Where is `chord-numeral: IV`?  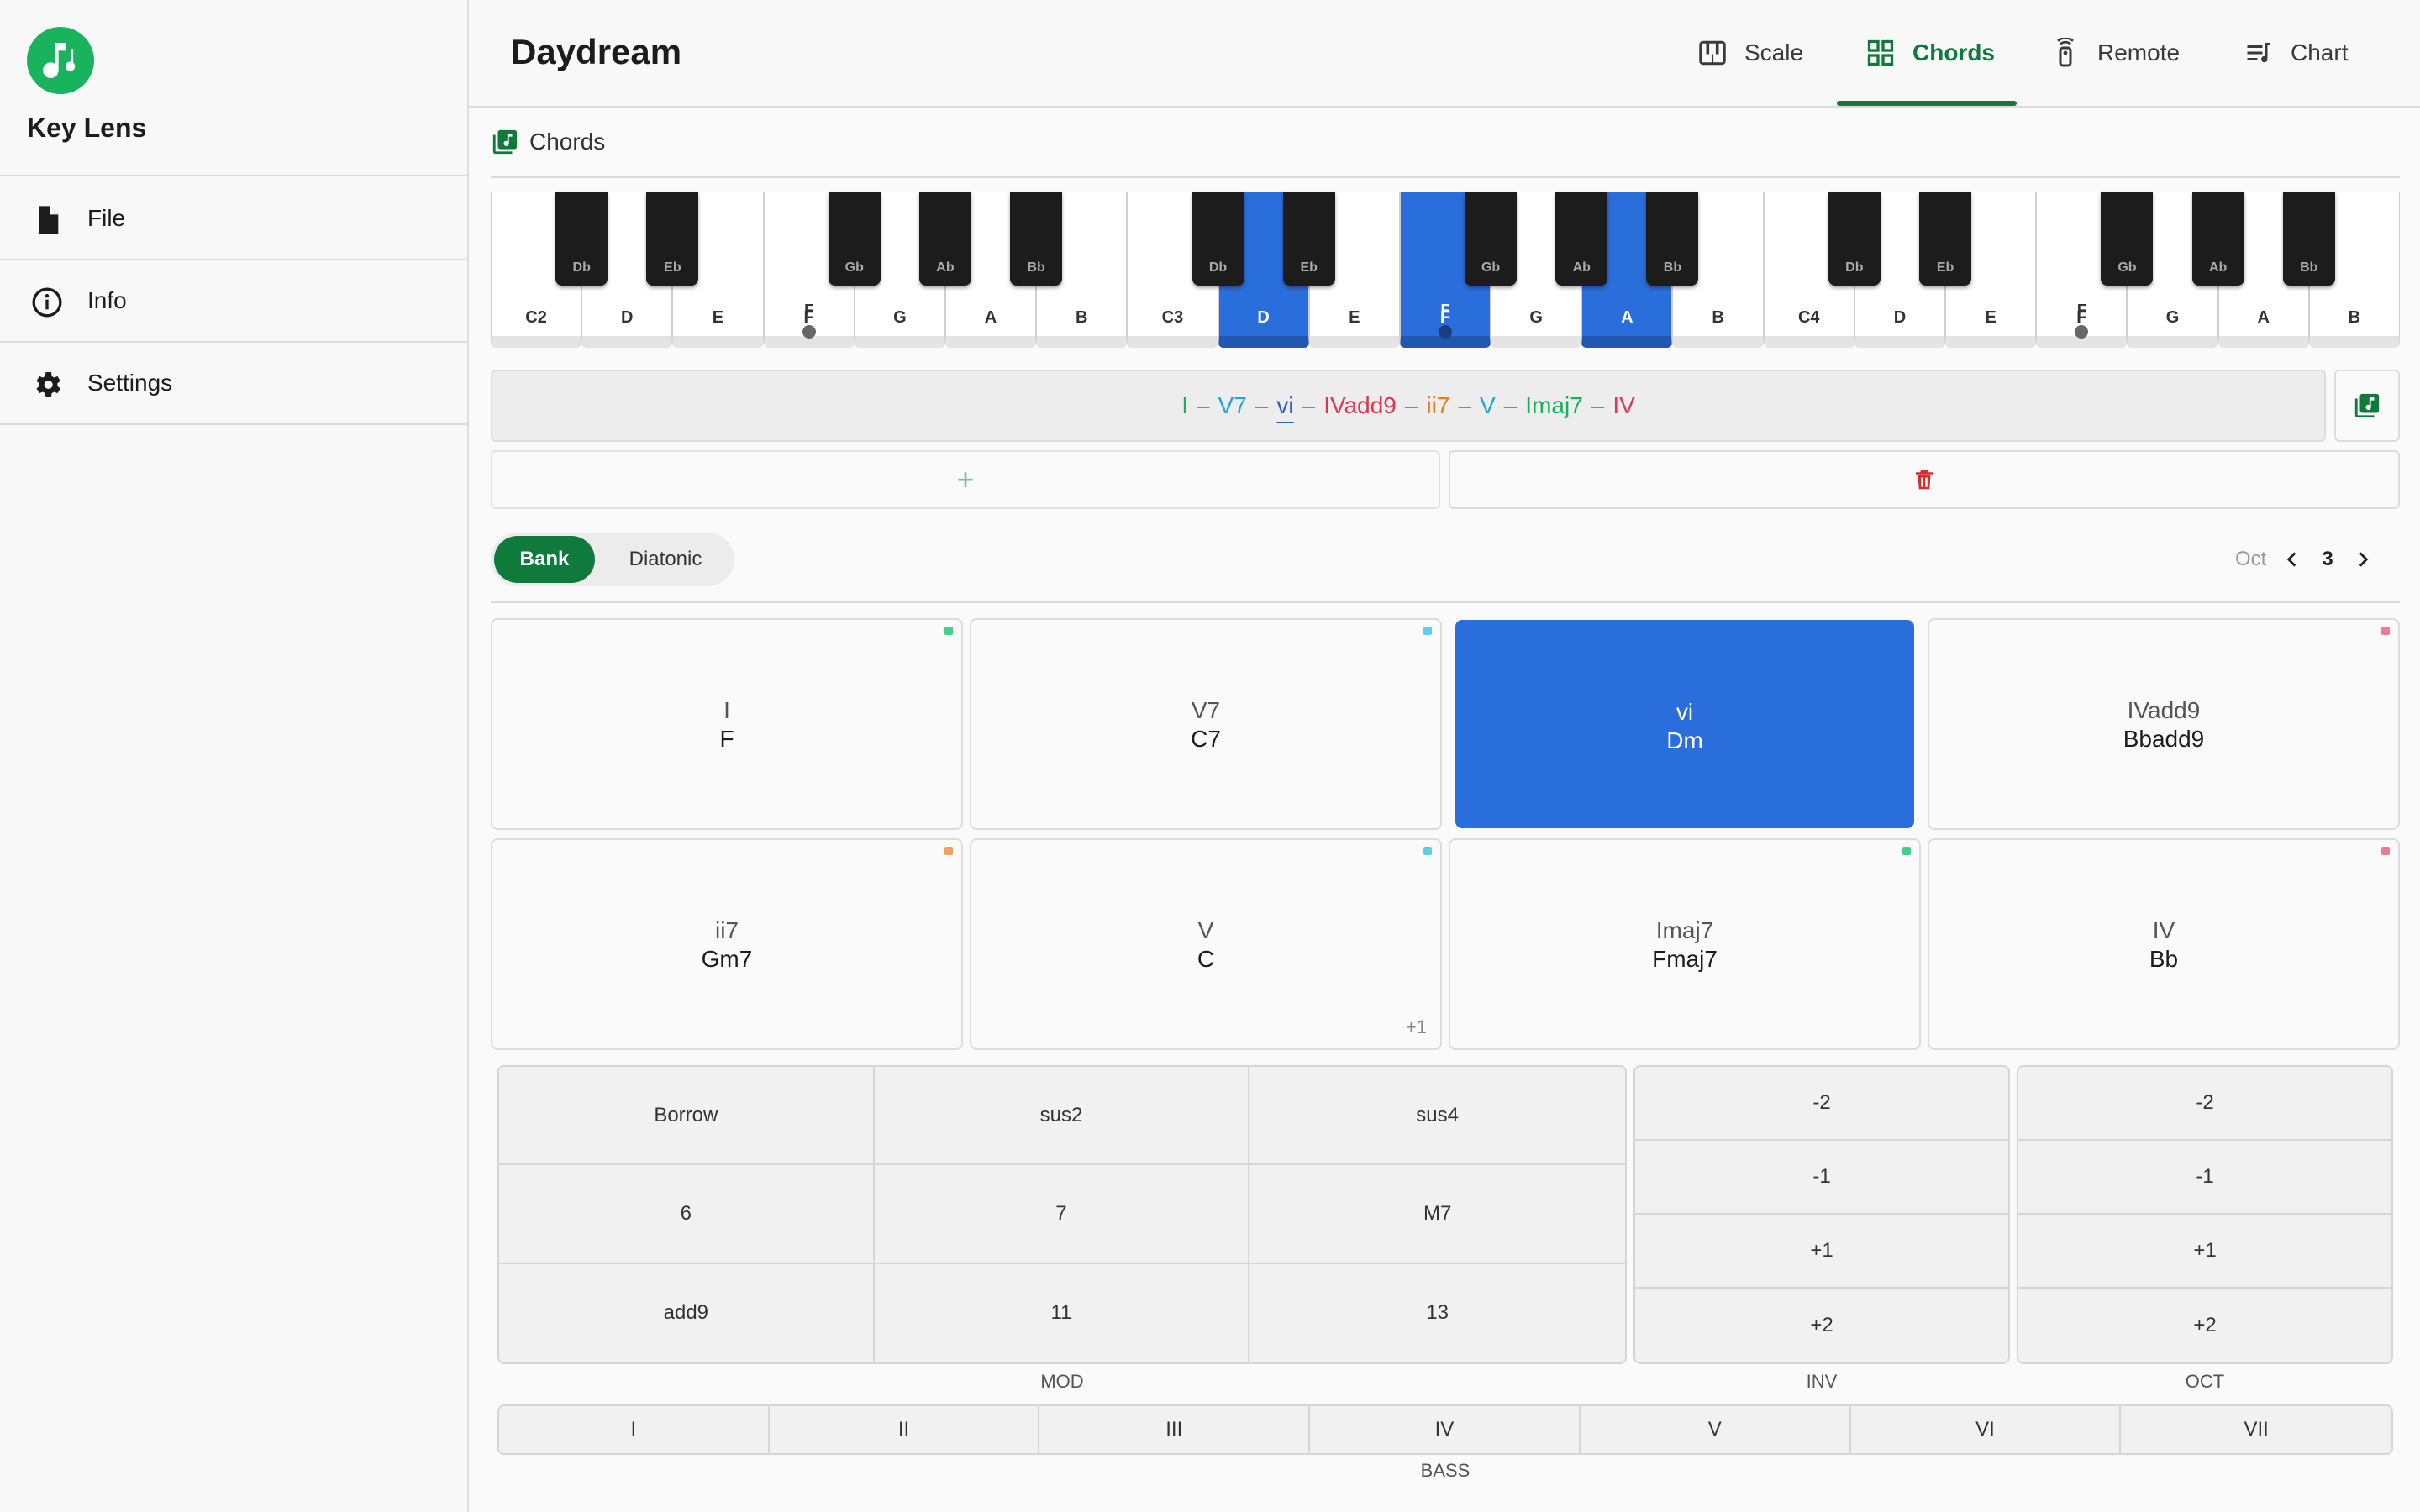
chord-numeral: IV is located at coordinates (2163, 930).